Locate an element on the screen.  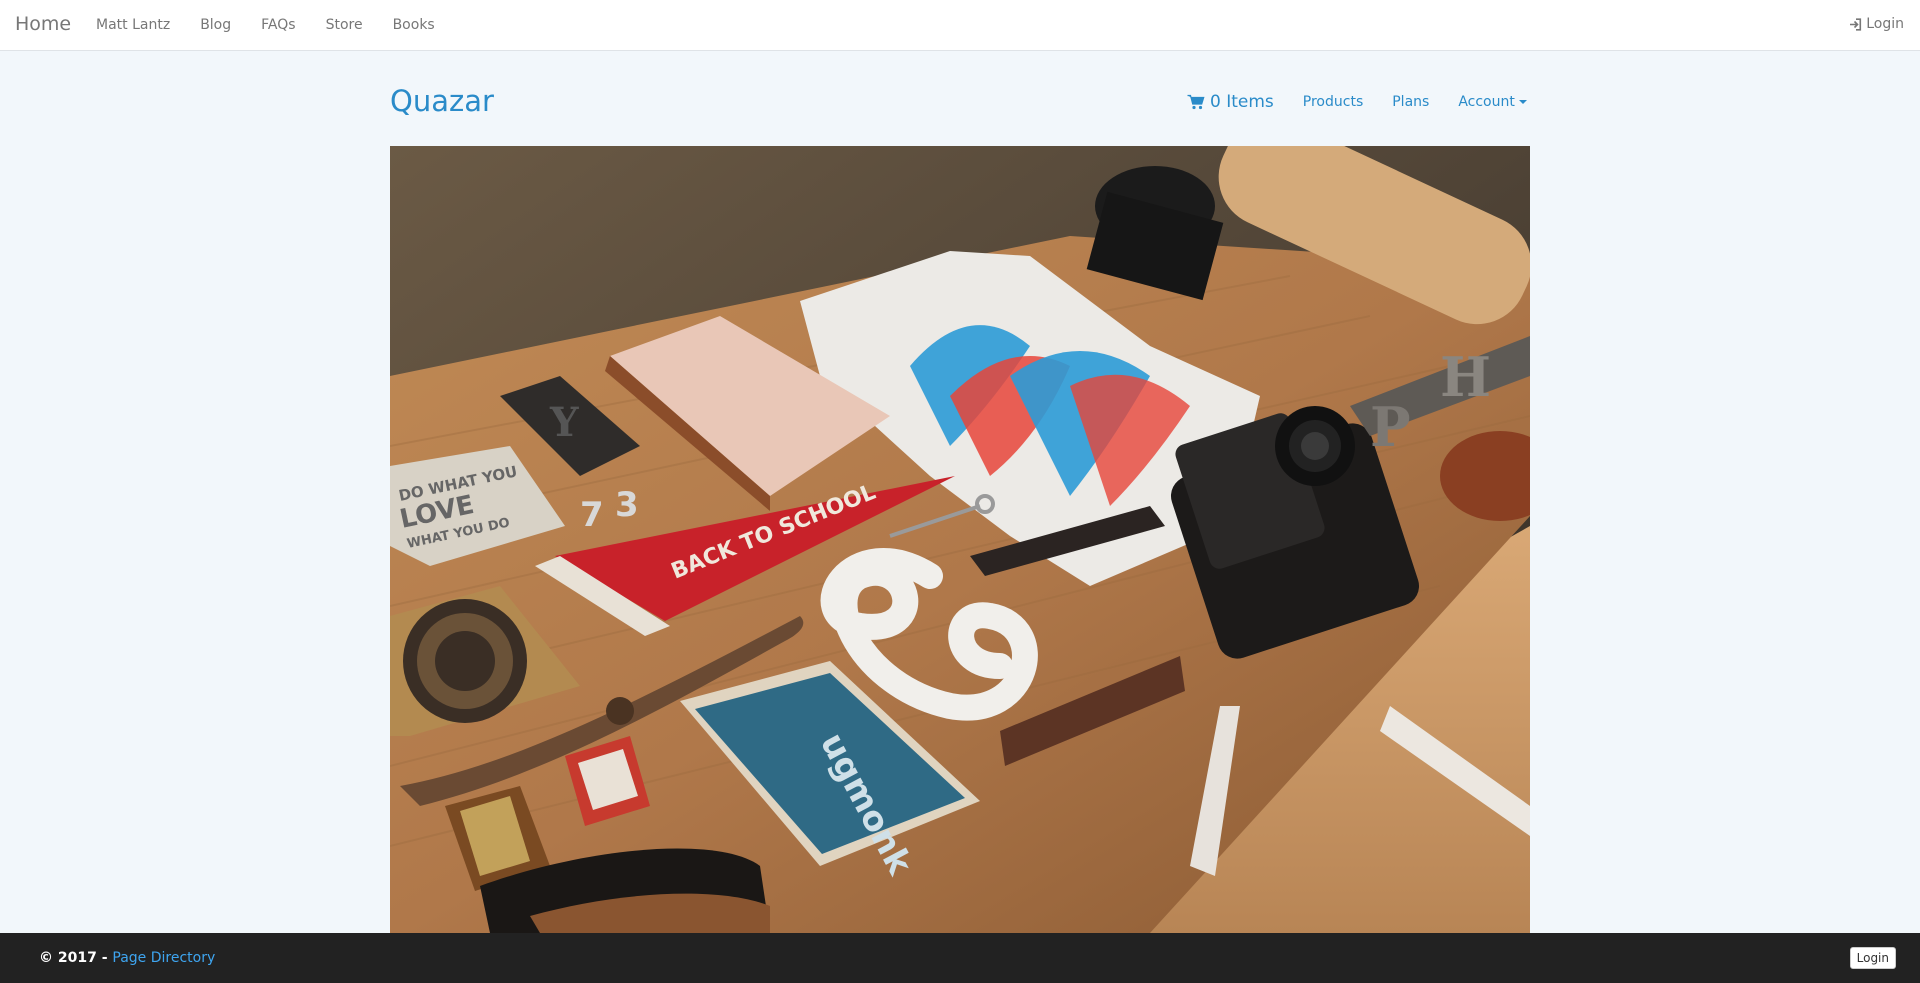
products-link: Products is located at coordinates (1333, 102).